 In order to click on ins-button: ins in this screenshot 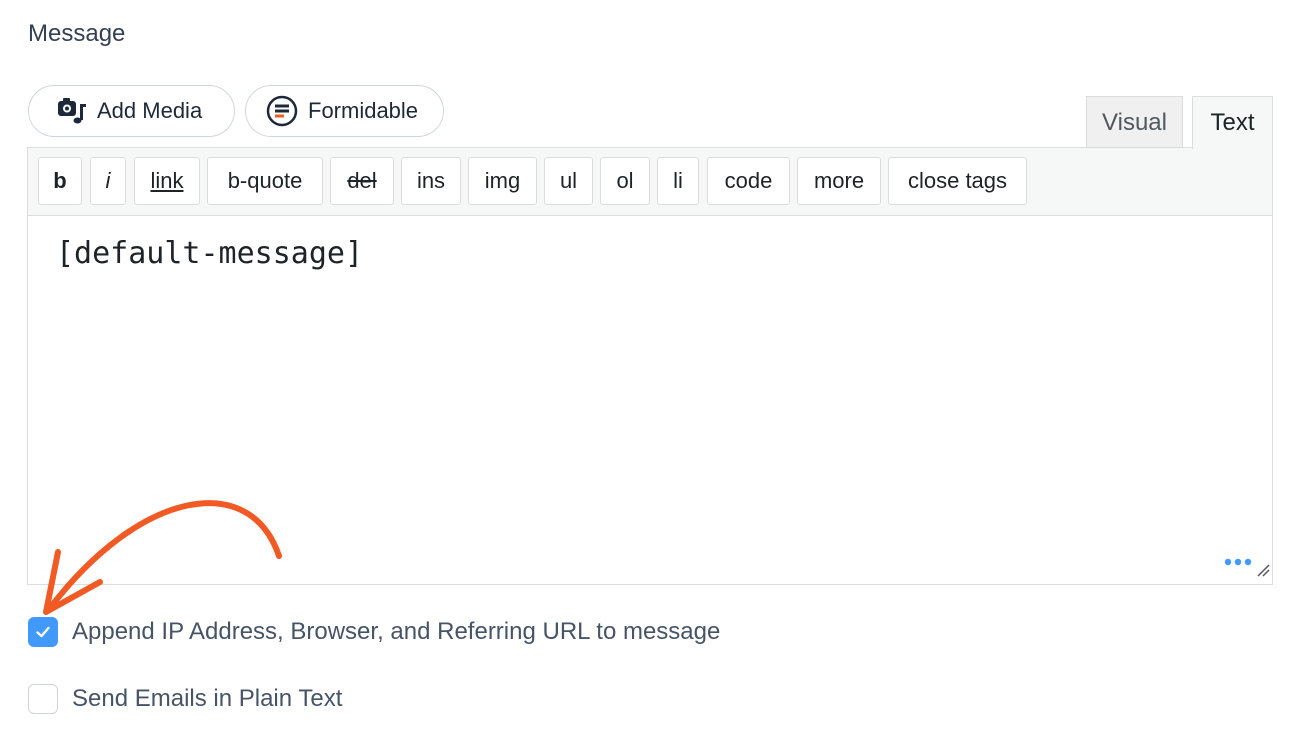, I will do `click(431, 181)`.